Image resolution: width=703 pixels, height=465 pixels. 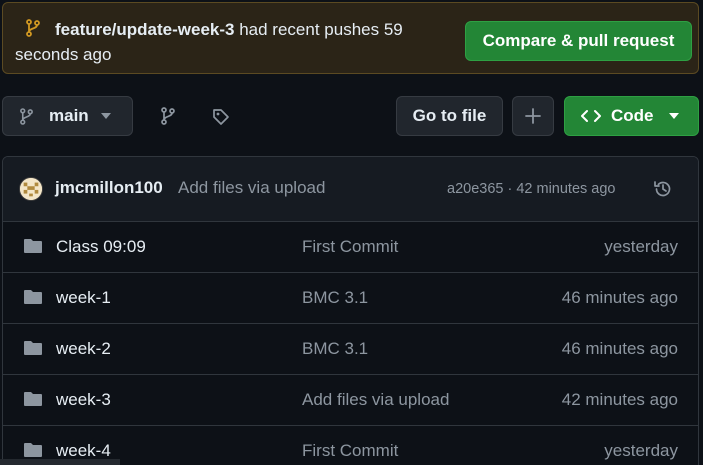 What do you see at coordinates (449, 116) in the screenshot?
I see `go-to-file-button: Go to file` at bounding box center [449, 116].